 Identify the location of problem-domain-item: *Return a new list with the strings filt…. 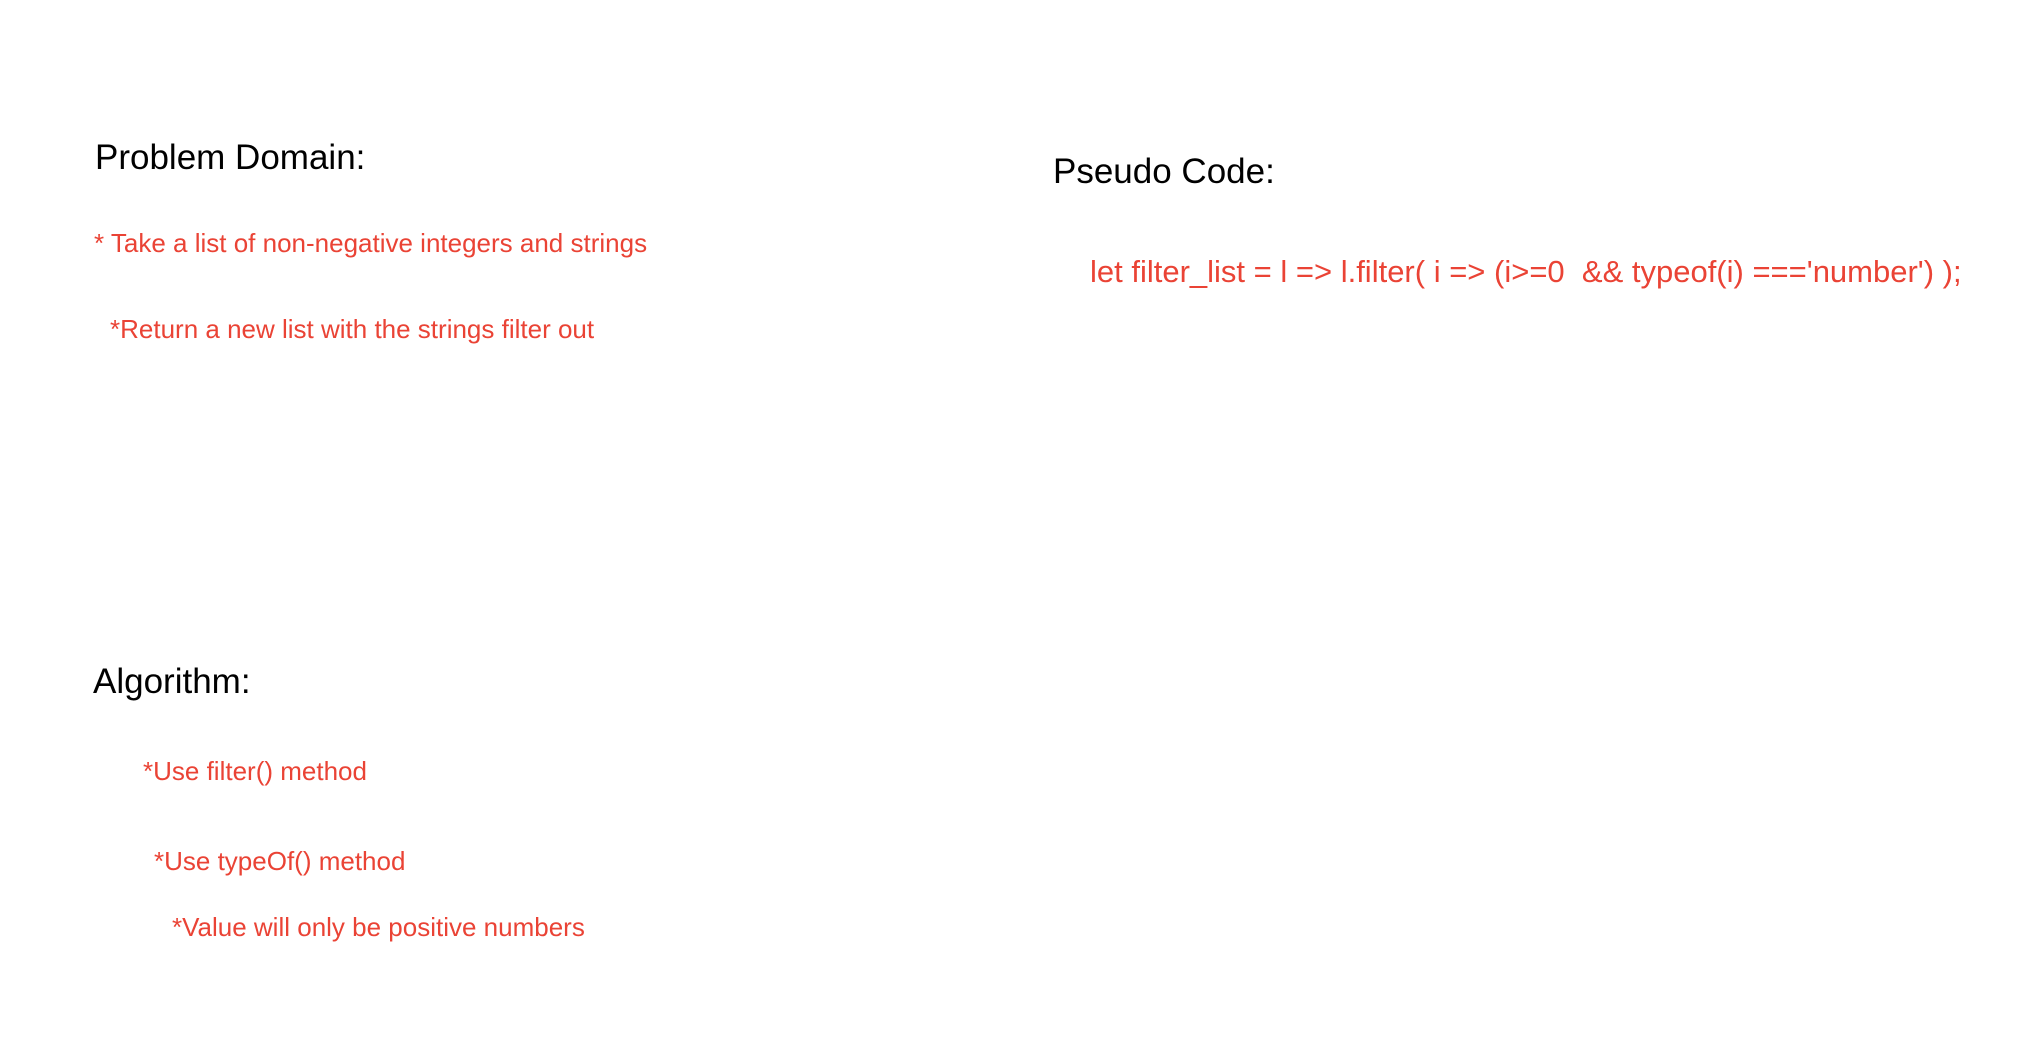
(352, 329).